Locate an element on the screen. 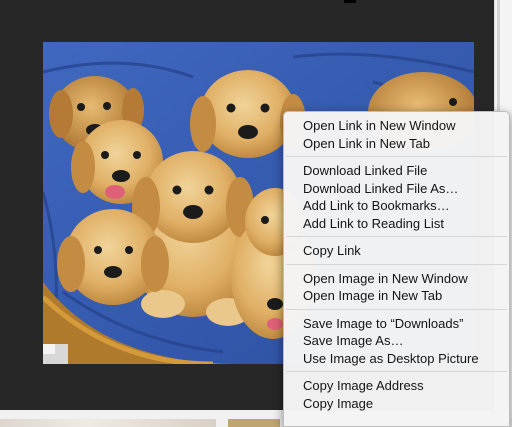 The height and width of the screenshot is (427, 512). menu-item-open-image-in-new-tab: Open Image in New Tab is located at coordinates (396, 296).